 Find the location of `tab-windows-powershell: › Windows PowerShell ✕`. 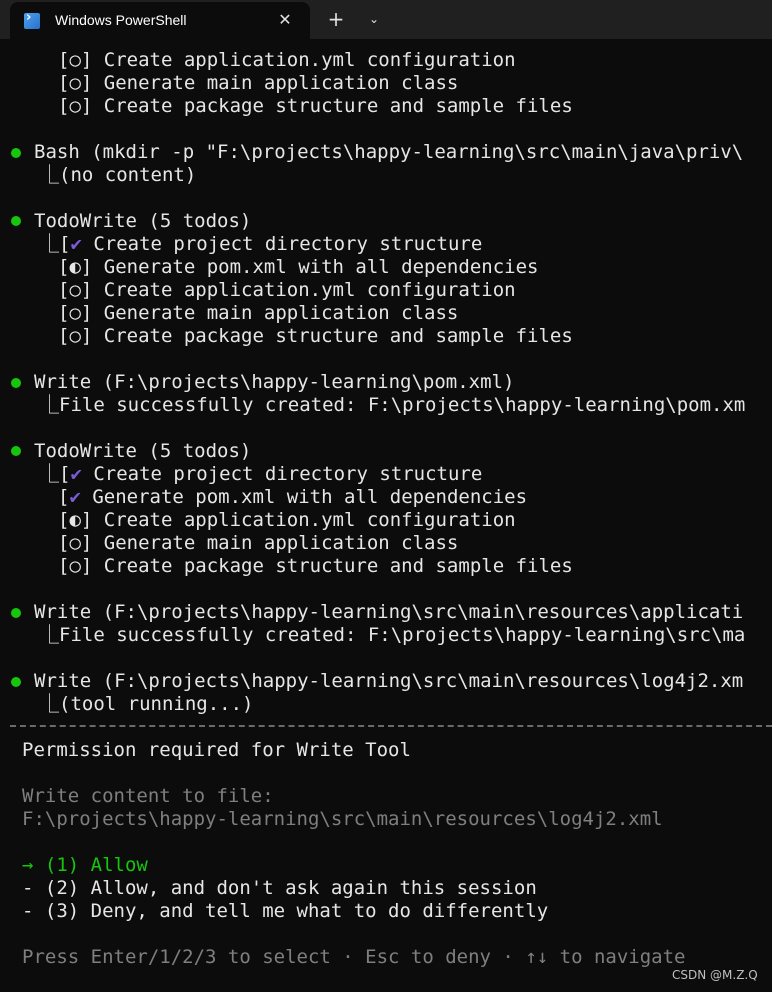

tab-windows-powershell: › Windows PowerShell ✕ is located at coordinates (160, 20).